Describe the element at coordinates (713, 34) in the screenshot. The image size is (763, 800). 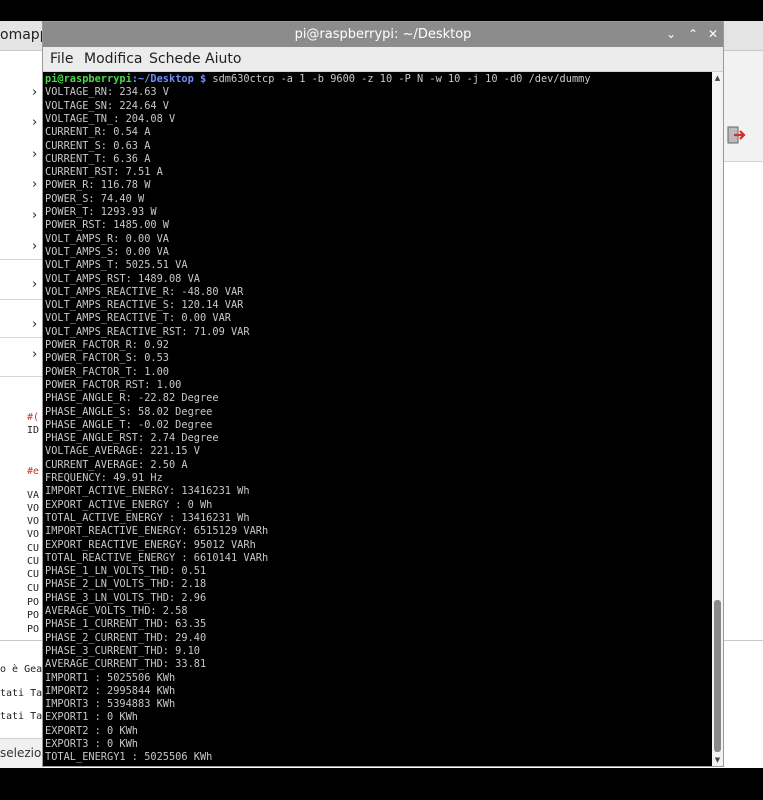
I see `close-button: ✕` at that location.